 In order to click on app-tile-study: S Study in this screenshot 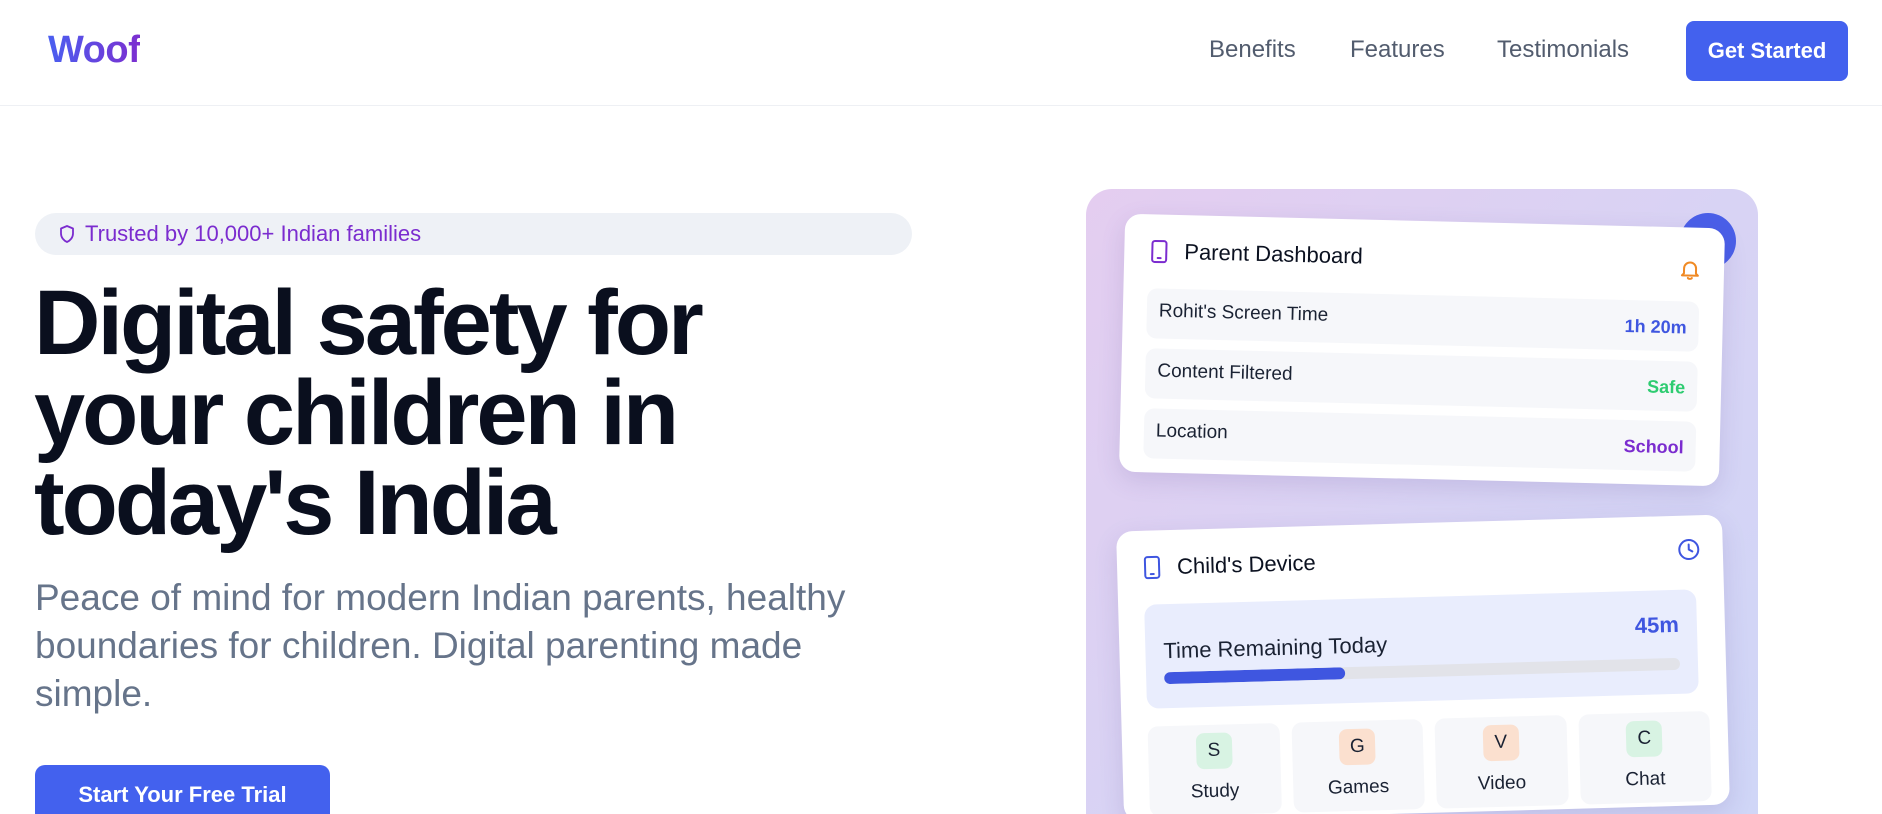, I will do `click(1214, 768)`.